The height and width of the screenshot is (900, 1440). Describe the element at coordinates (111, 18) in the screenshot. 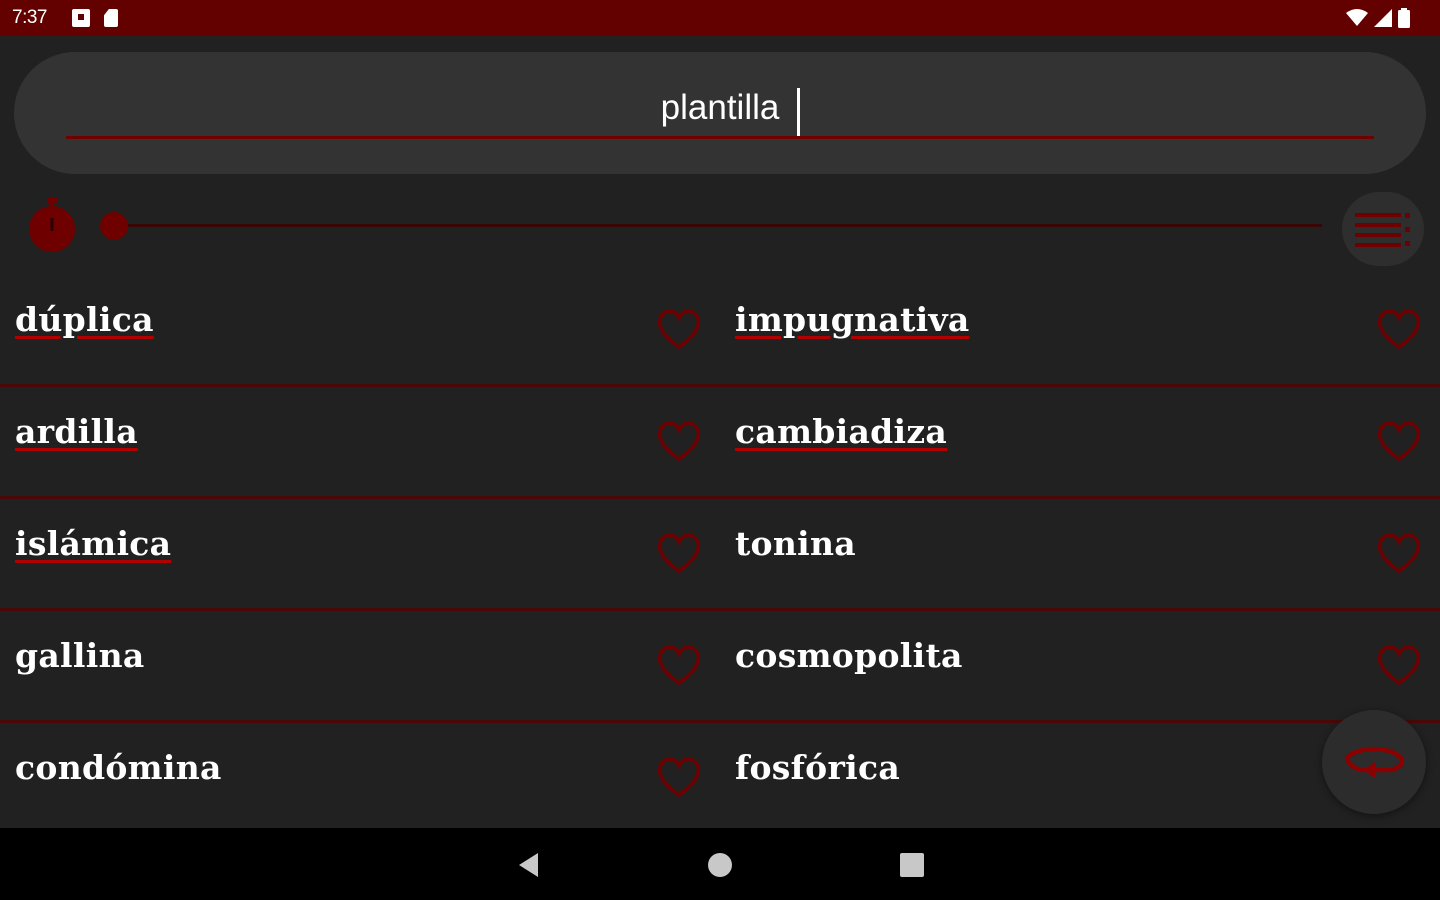

I see `sd-card-icon` at that location.